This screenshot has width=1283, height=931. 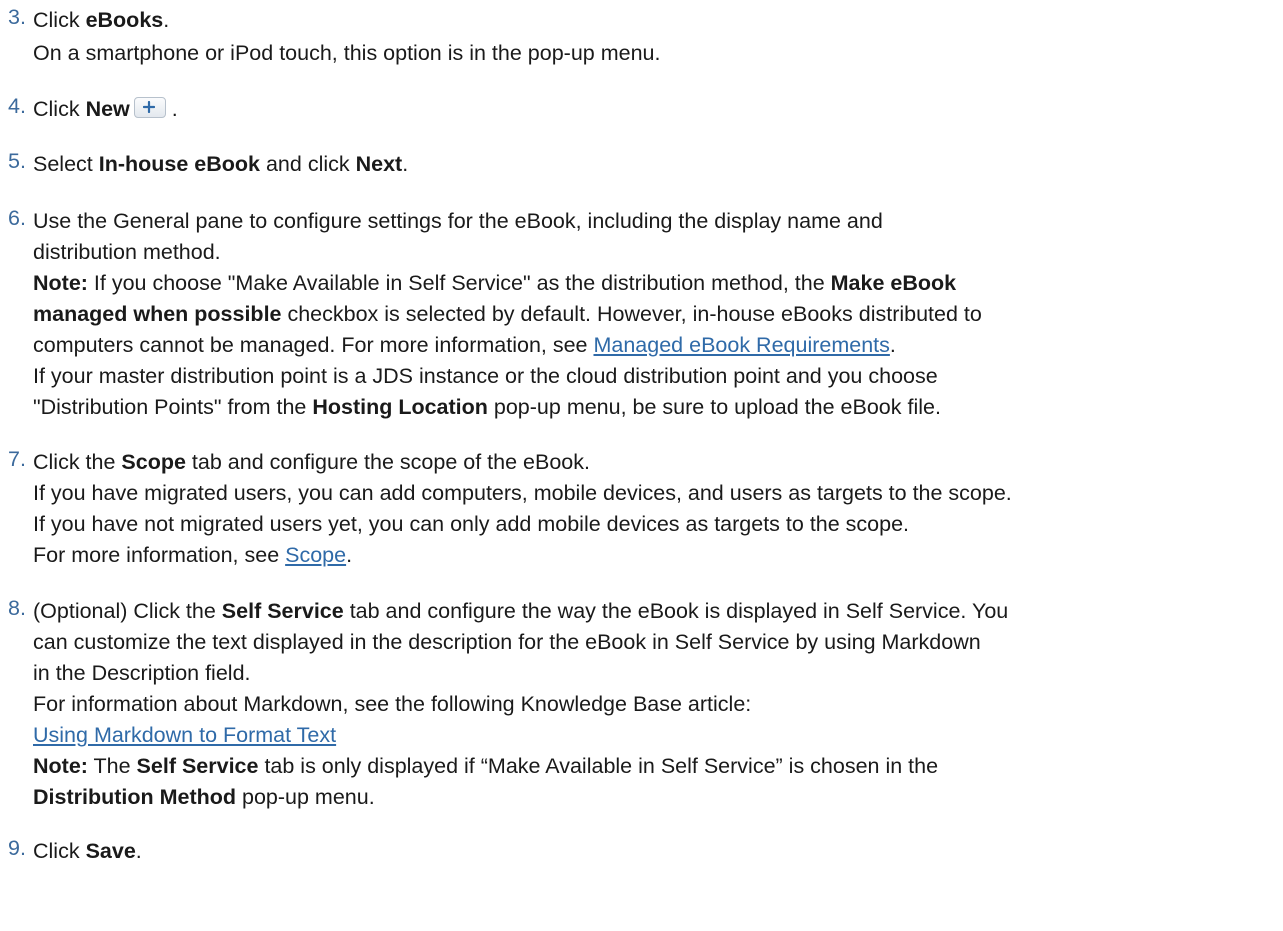 What do you see at coordinates (149, 107) in the screenshot?
I see `new-plus-button-icon` at bounding box center [149, 107].